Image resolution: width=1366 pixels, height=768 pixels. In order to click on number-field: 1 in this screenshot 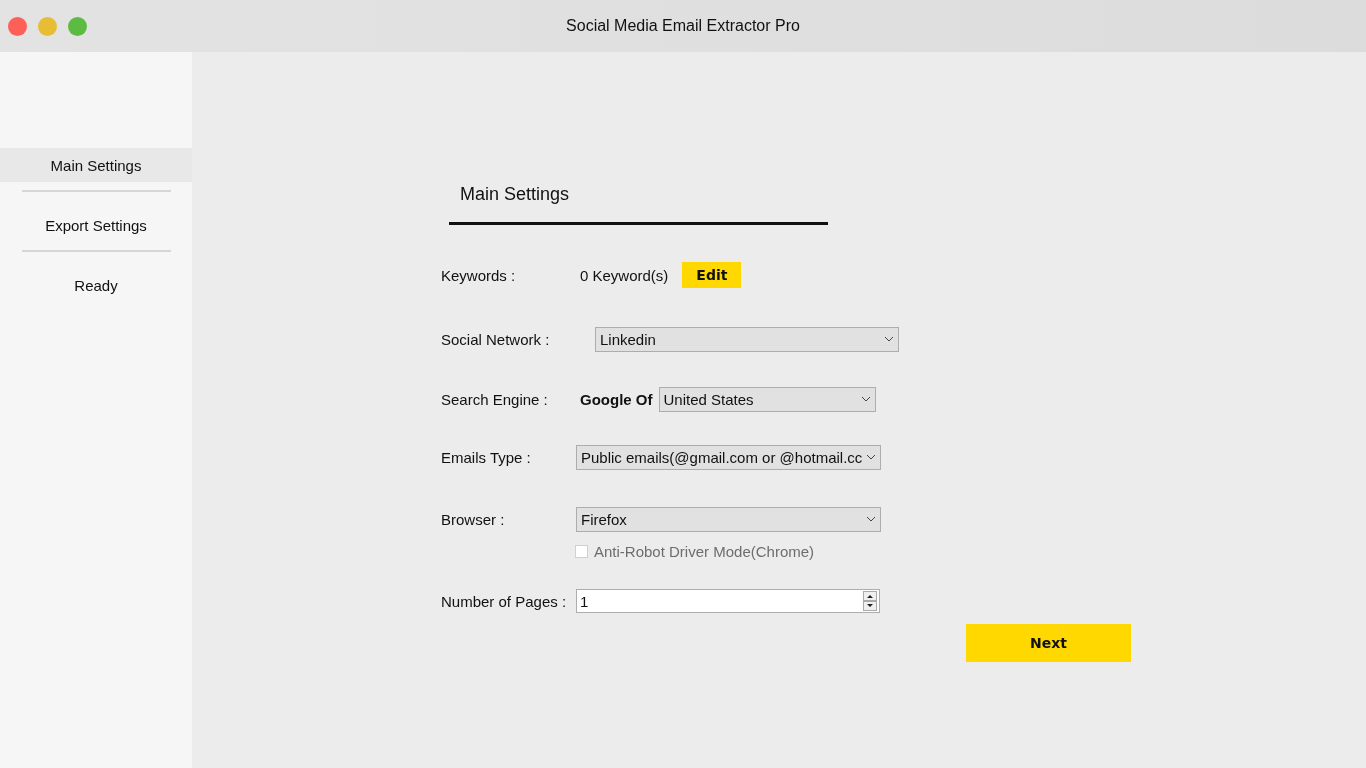, I will do `click(728, 601)`.